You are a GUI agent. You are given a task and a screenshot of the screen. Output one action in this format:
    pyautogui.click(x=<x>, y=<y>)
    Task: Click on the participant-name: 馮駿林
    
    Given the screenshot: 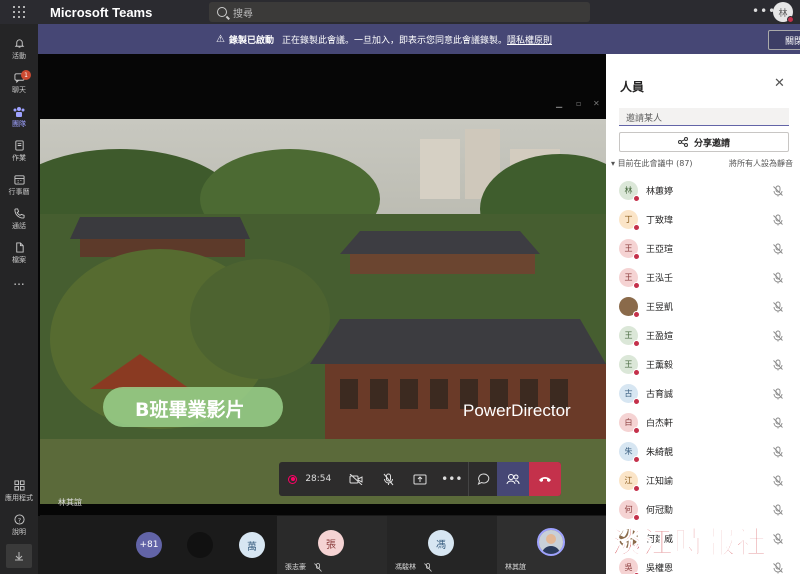 What is the action you would take?
    pyautogui.click(x=405, y=567)
    